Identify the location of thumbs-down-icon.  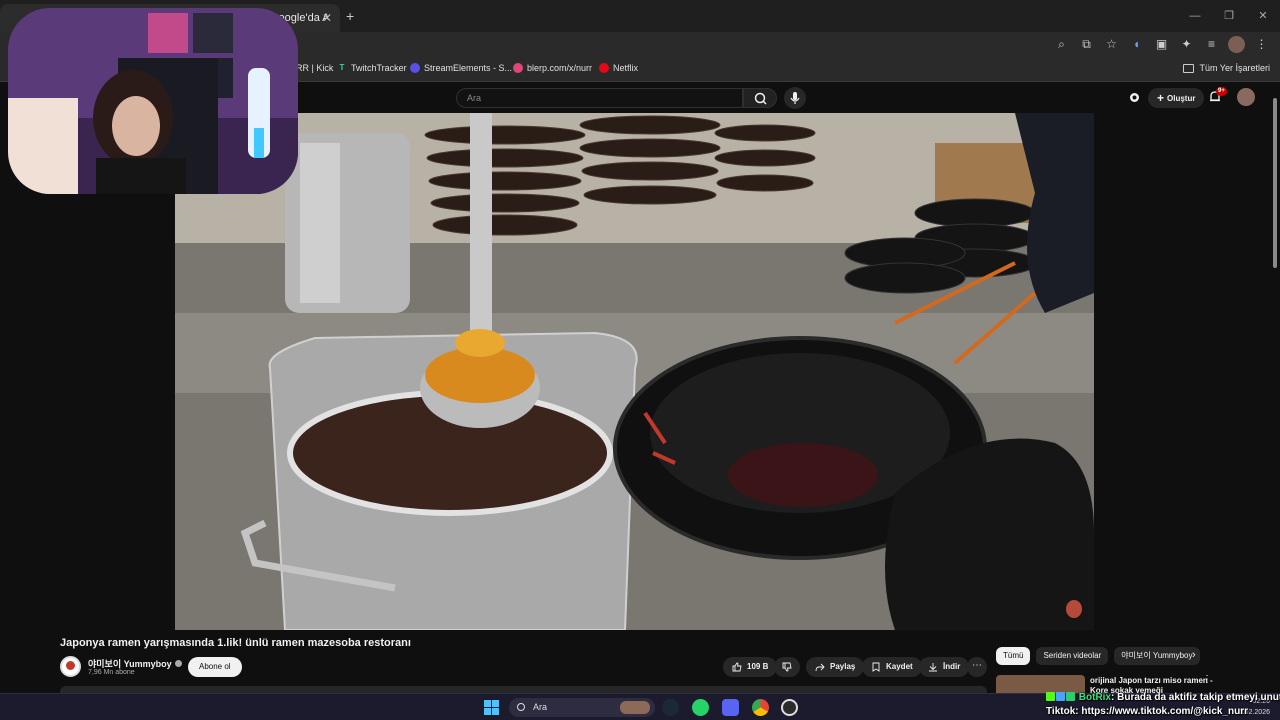
(787, 667).